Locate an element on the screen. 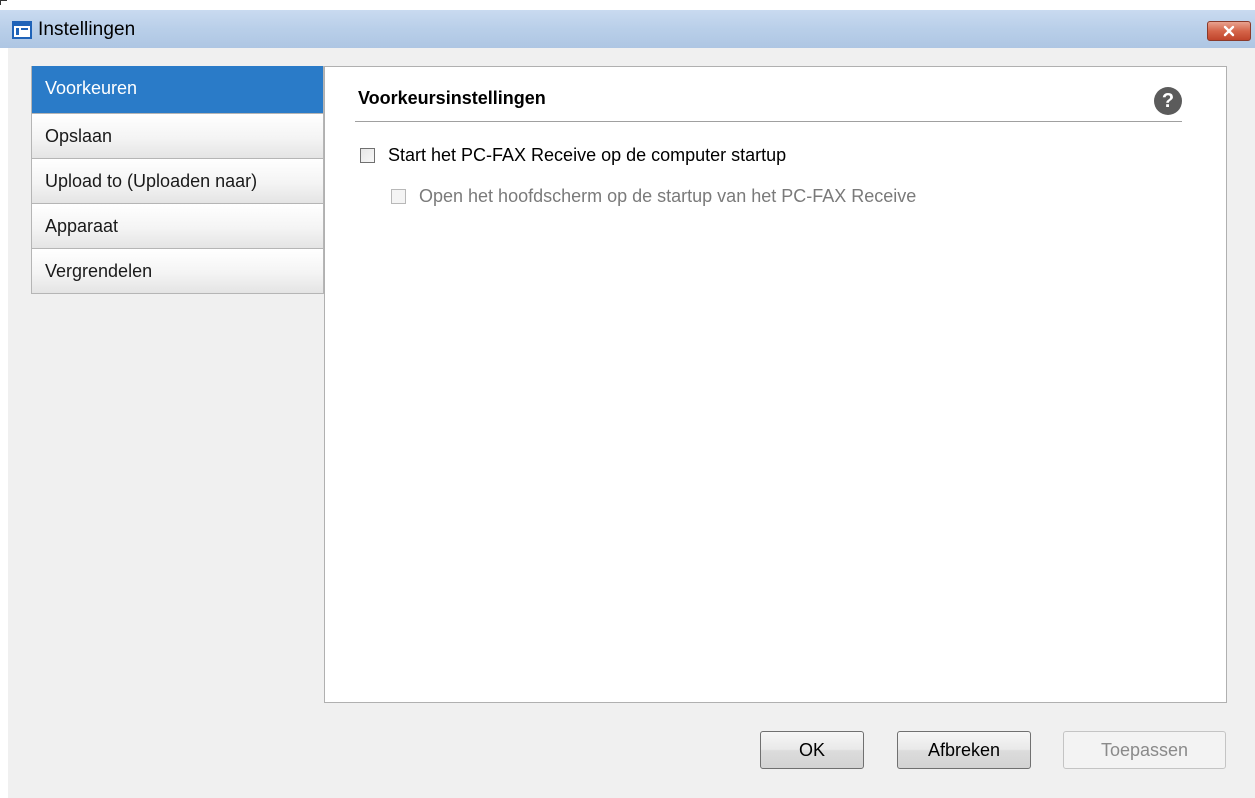 This screenshot has width=1255, height=798. sidebar-item-upload-to: Upload to (Uploaden naar) is located at coordinates (177, 180).